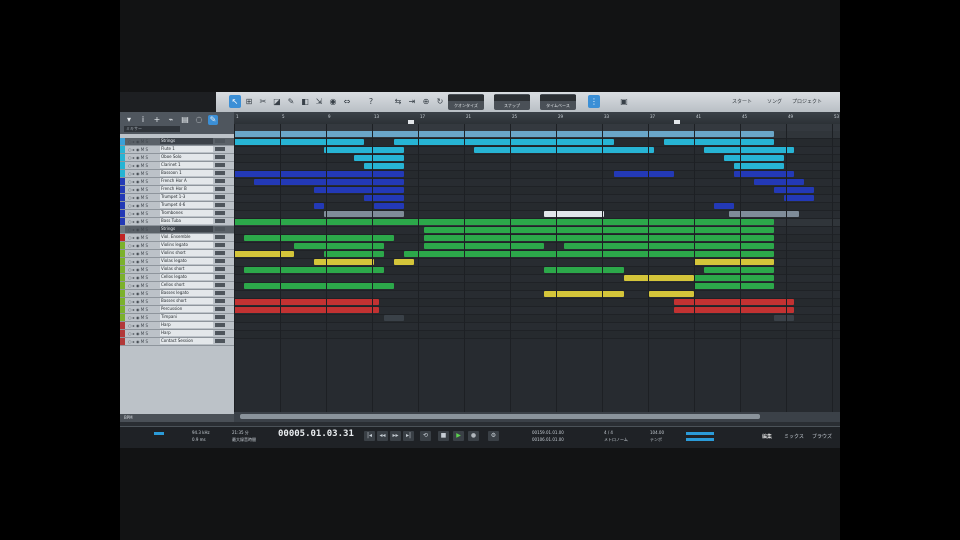 This screenshot has width=960, height=540. Describe the element at coordinates (774, 101) in the screenshot. I see `nav-song: ソング` at that location.